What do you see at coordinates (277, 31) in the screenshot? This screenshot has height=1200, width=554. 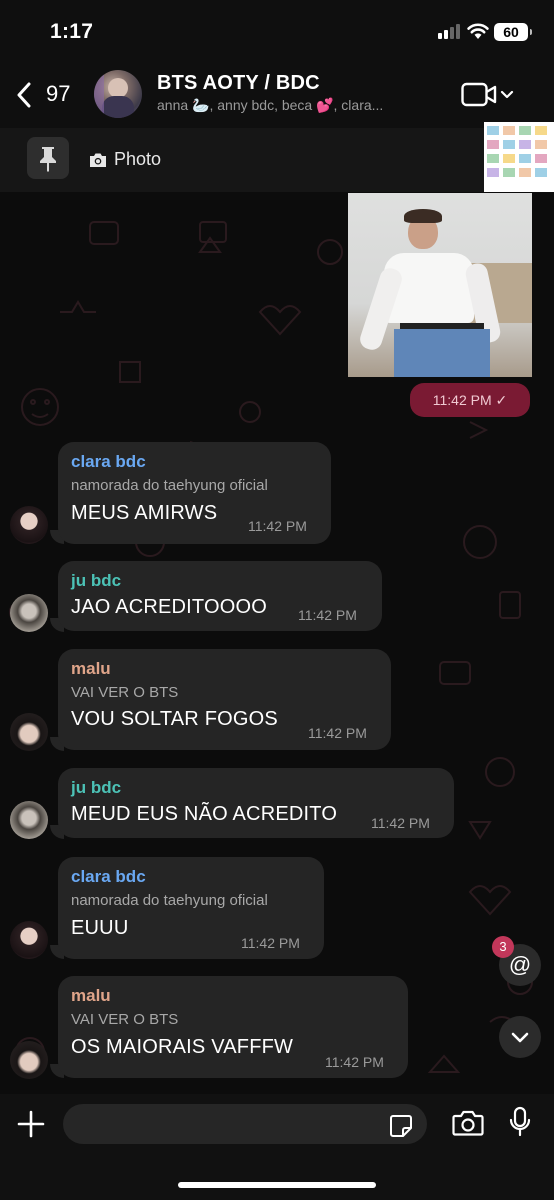 I see `status-bar: 1:17 60` at bounding box center [277, 31].